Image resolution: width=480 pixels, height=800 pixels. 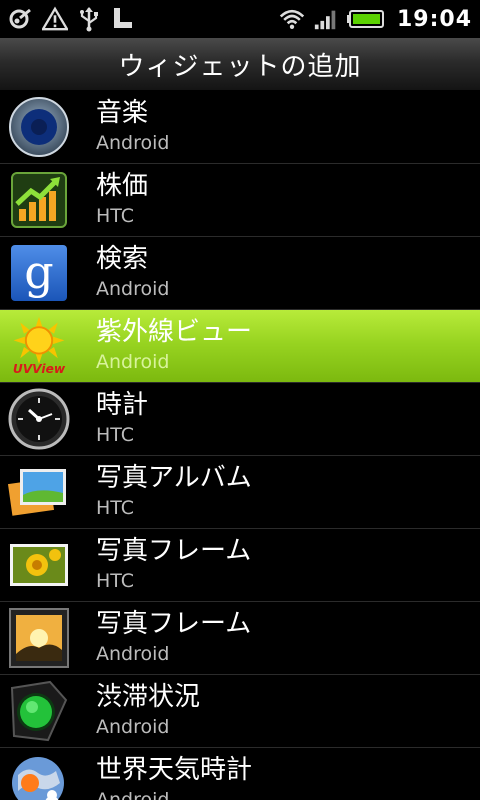 I want to click on status-left-icons, so click(x=72, y=19).